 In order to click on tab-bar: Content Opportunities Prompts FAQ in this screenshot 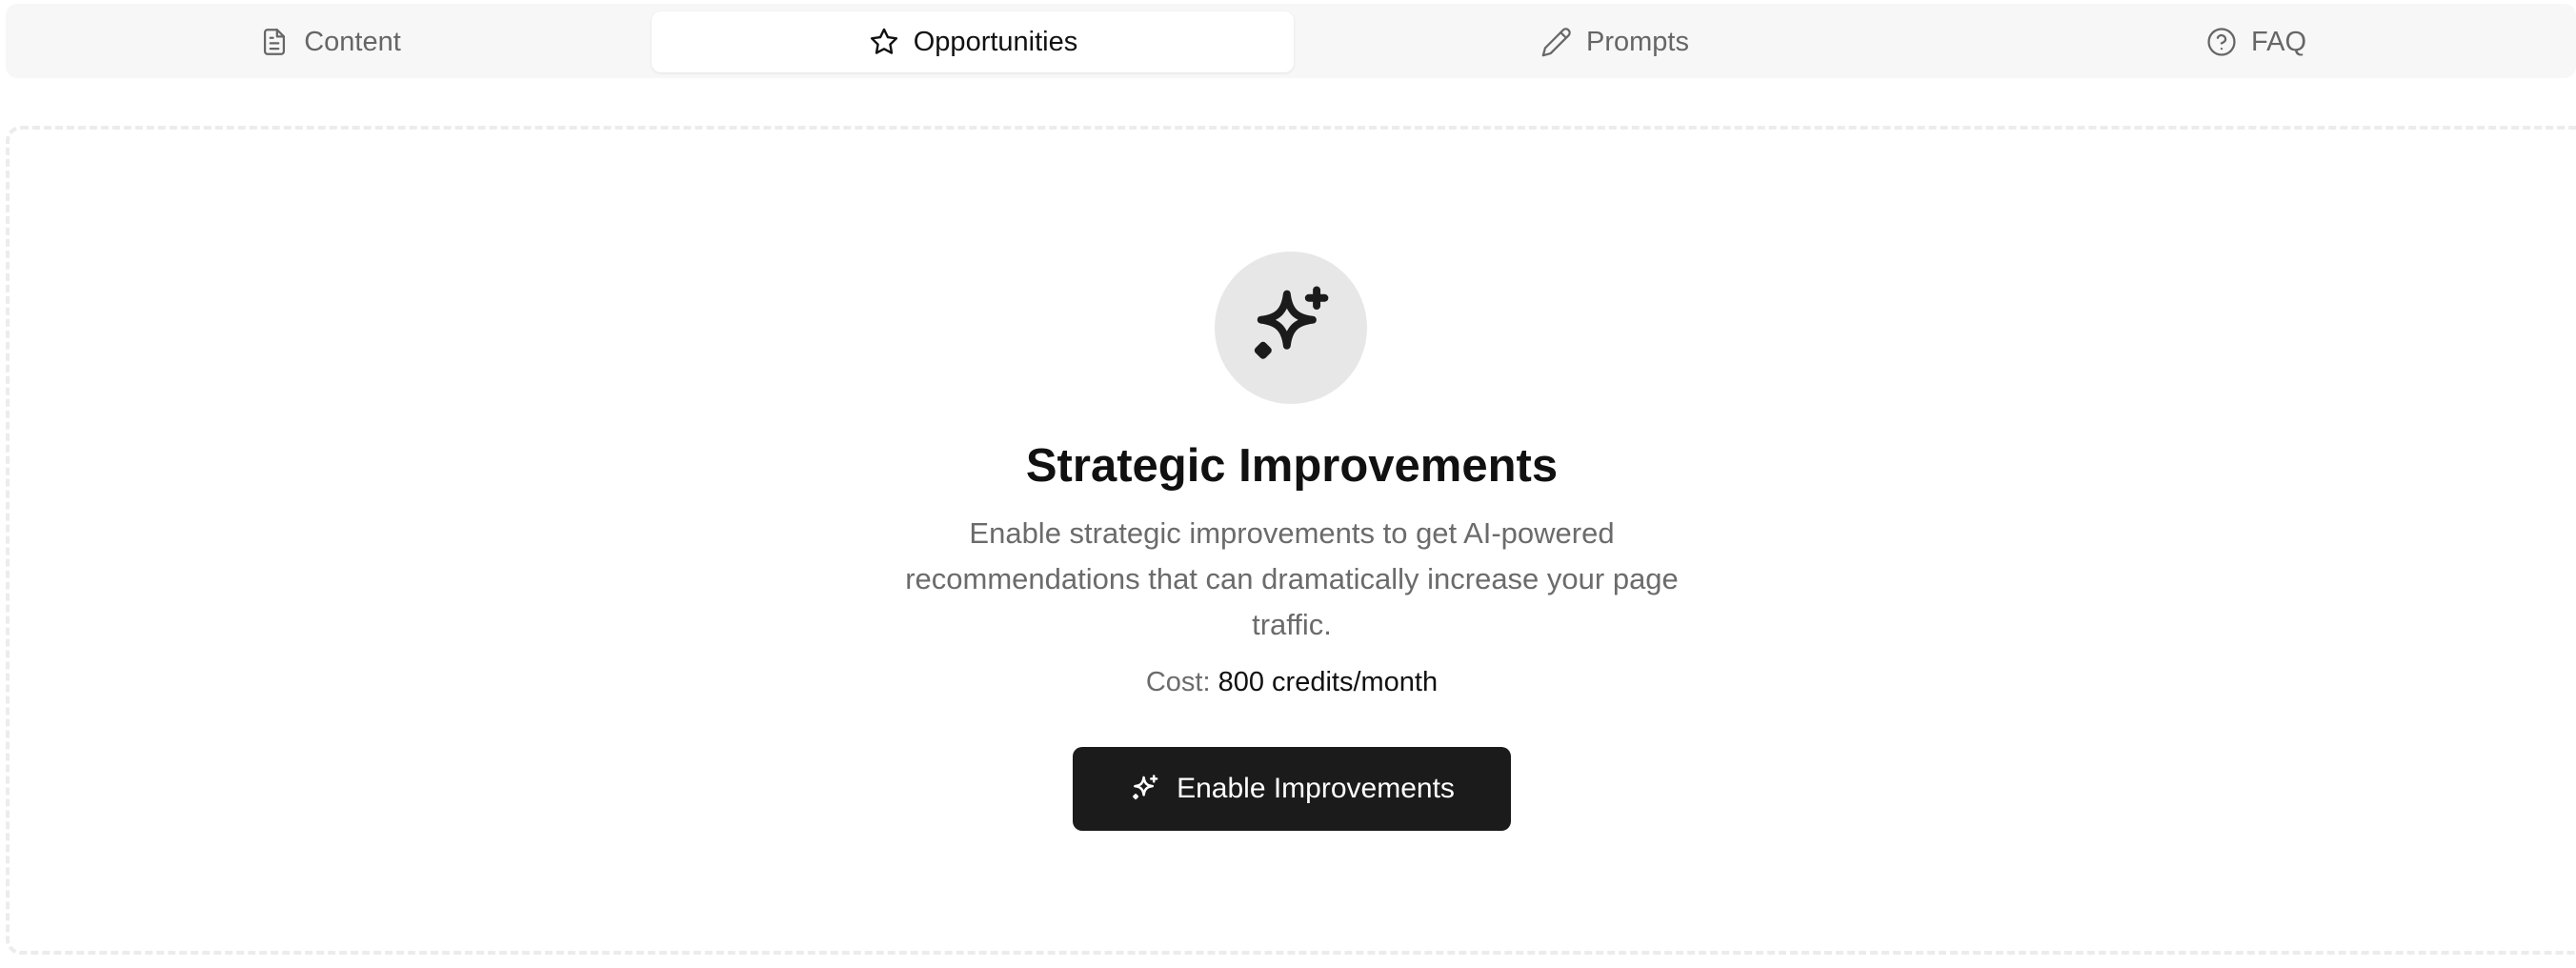, I will do `click(1291, 41)`.